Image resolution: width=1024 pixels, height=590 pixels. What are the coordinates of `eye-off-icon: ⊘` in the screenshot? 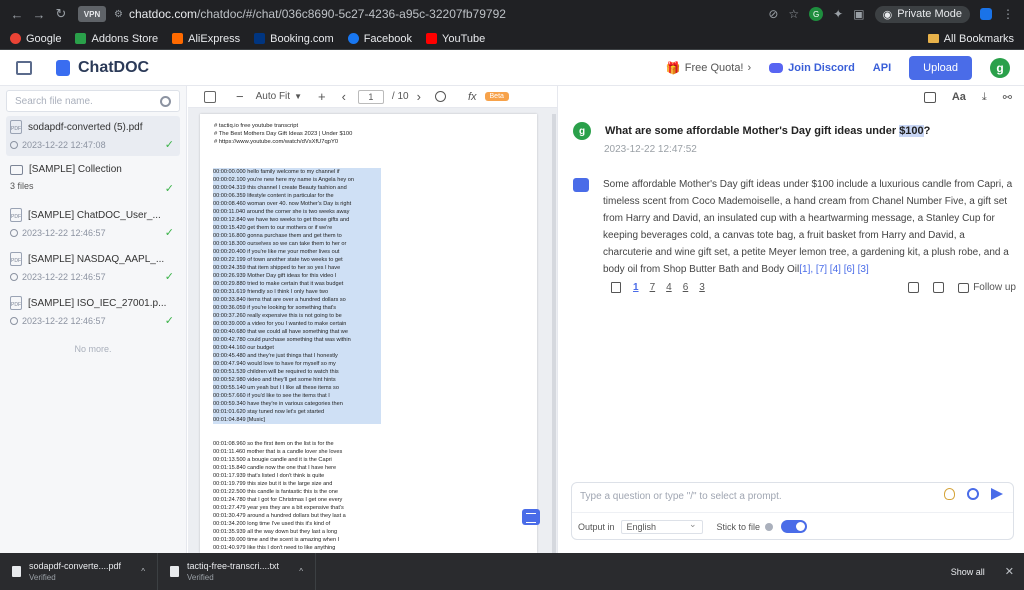 It's located at (773, 14).